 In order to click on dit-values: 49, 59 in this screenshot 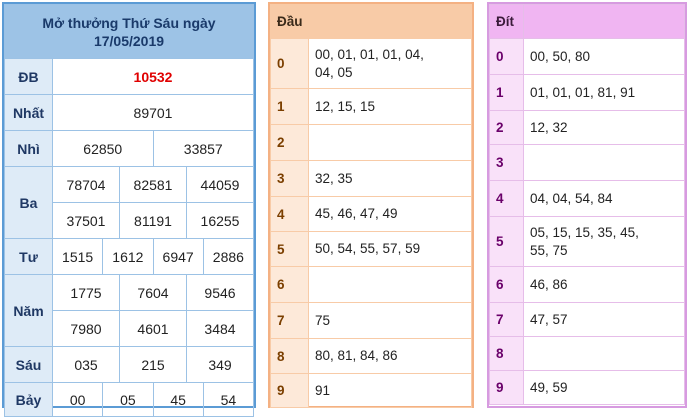, I will do `click(604, 387)`.